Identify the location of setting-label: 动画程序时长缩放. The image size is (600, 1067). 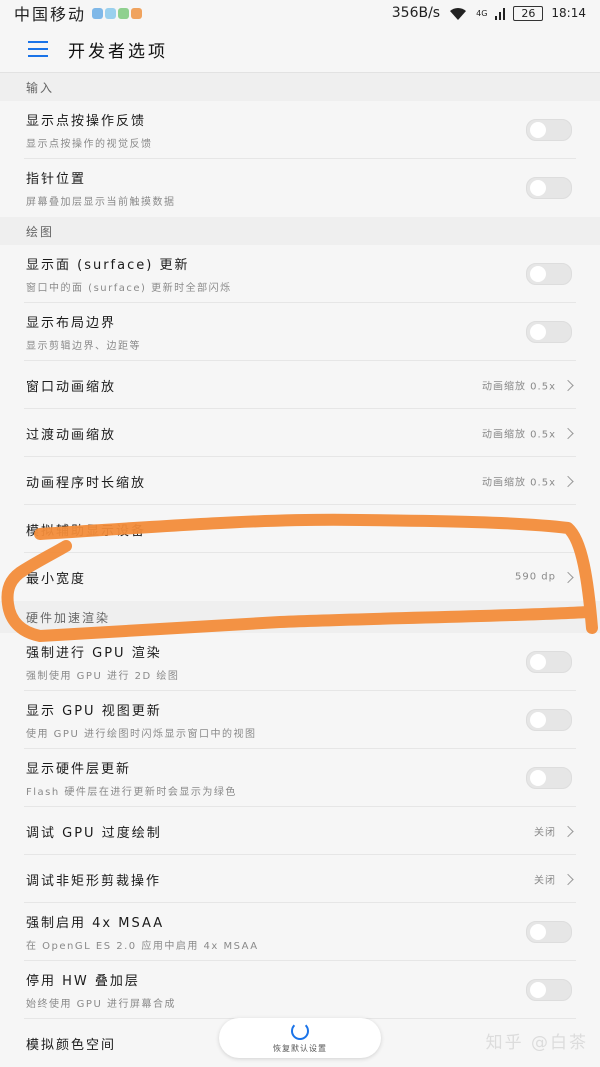
(86, 483).